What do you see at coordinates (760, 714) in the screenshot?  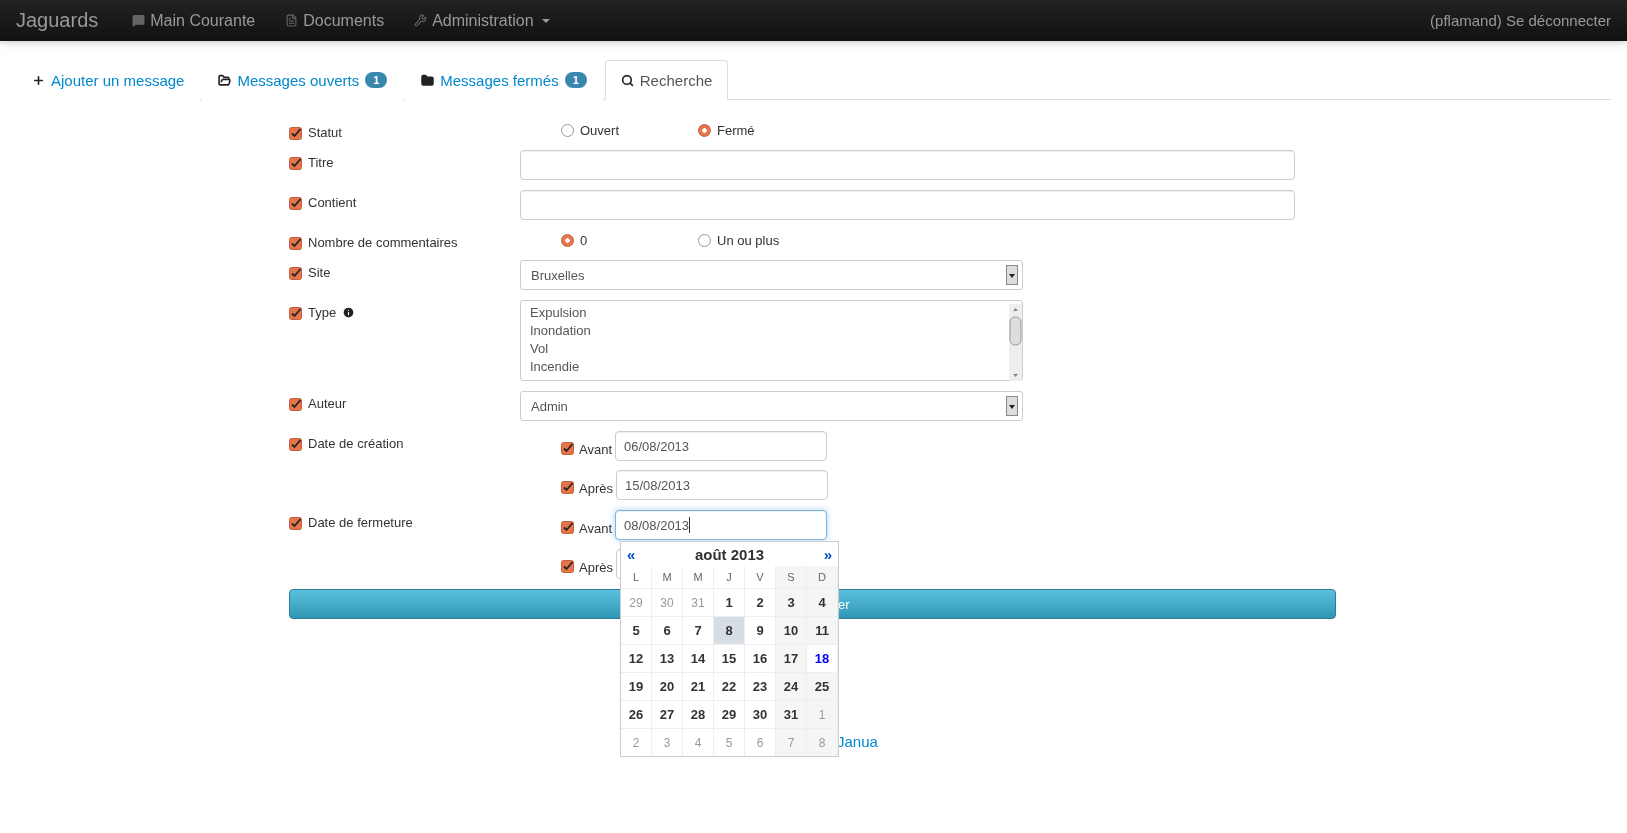 I see `calendar-day: 30` at bounding box center [760, 714].